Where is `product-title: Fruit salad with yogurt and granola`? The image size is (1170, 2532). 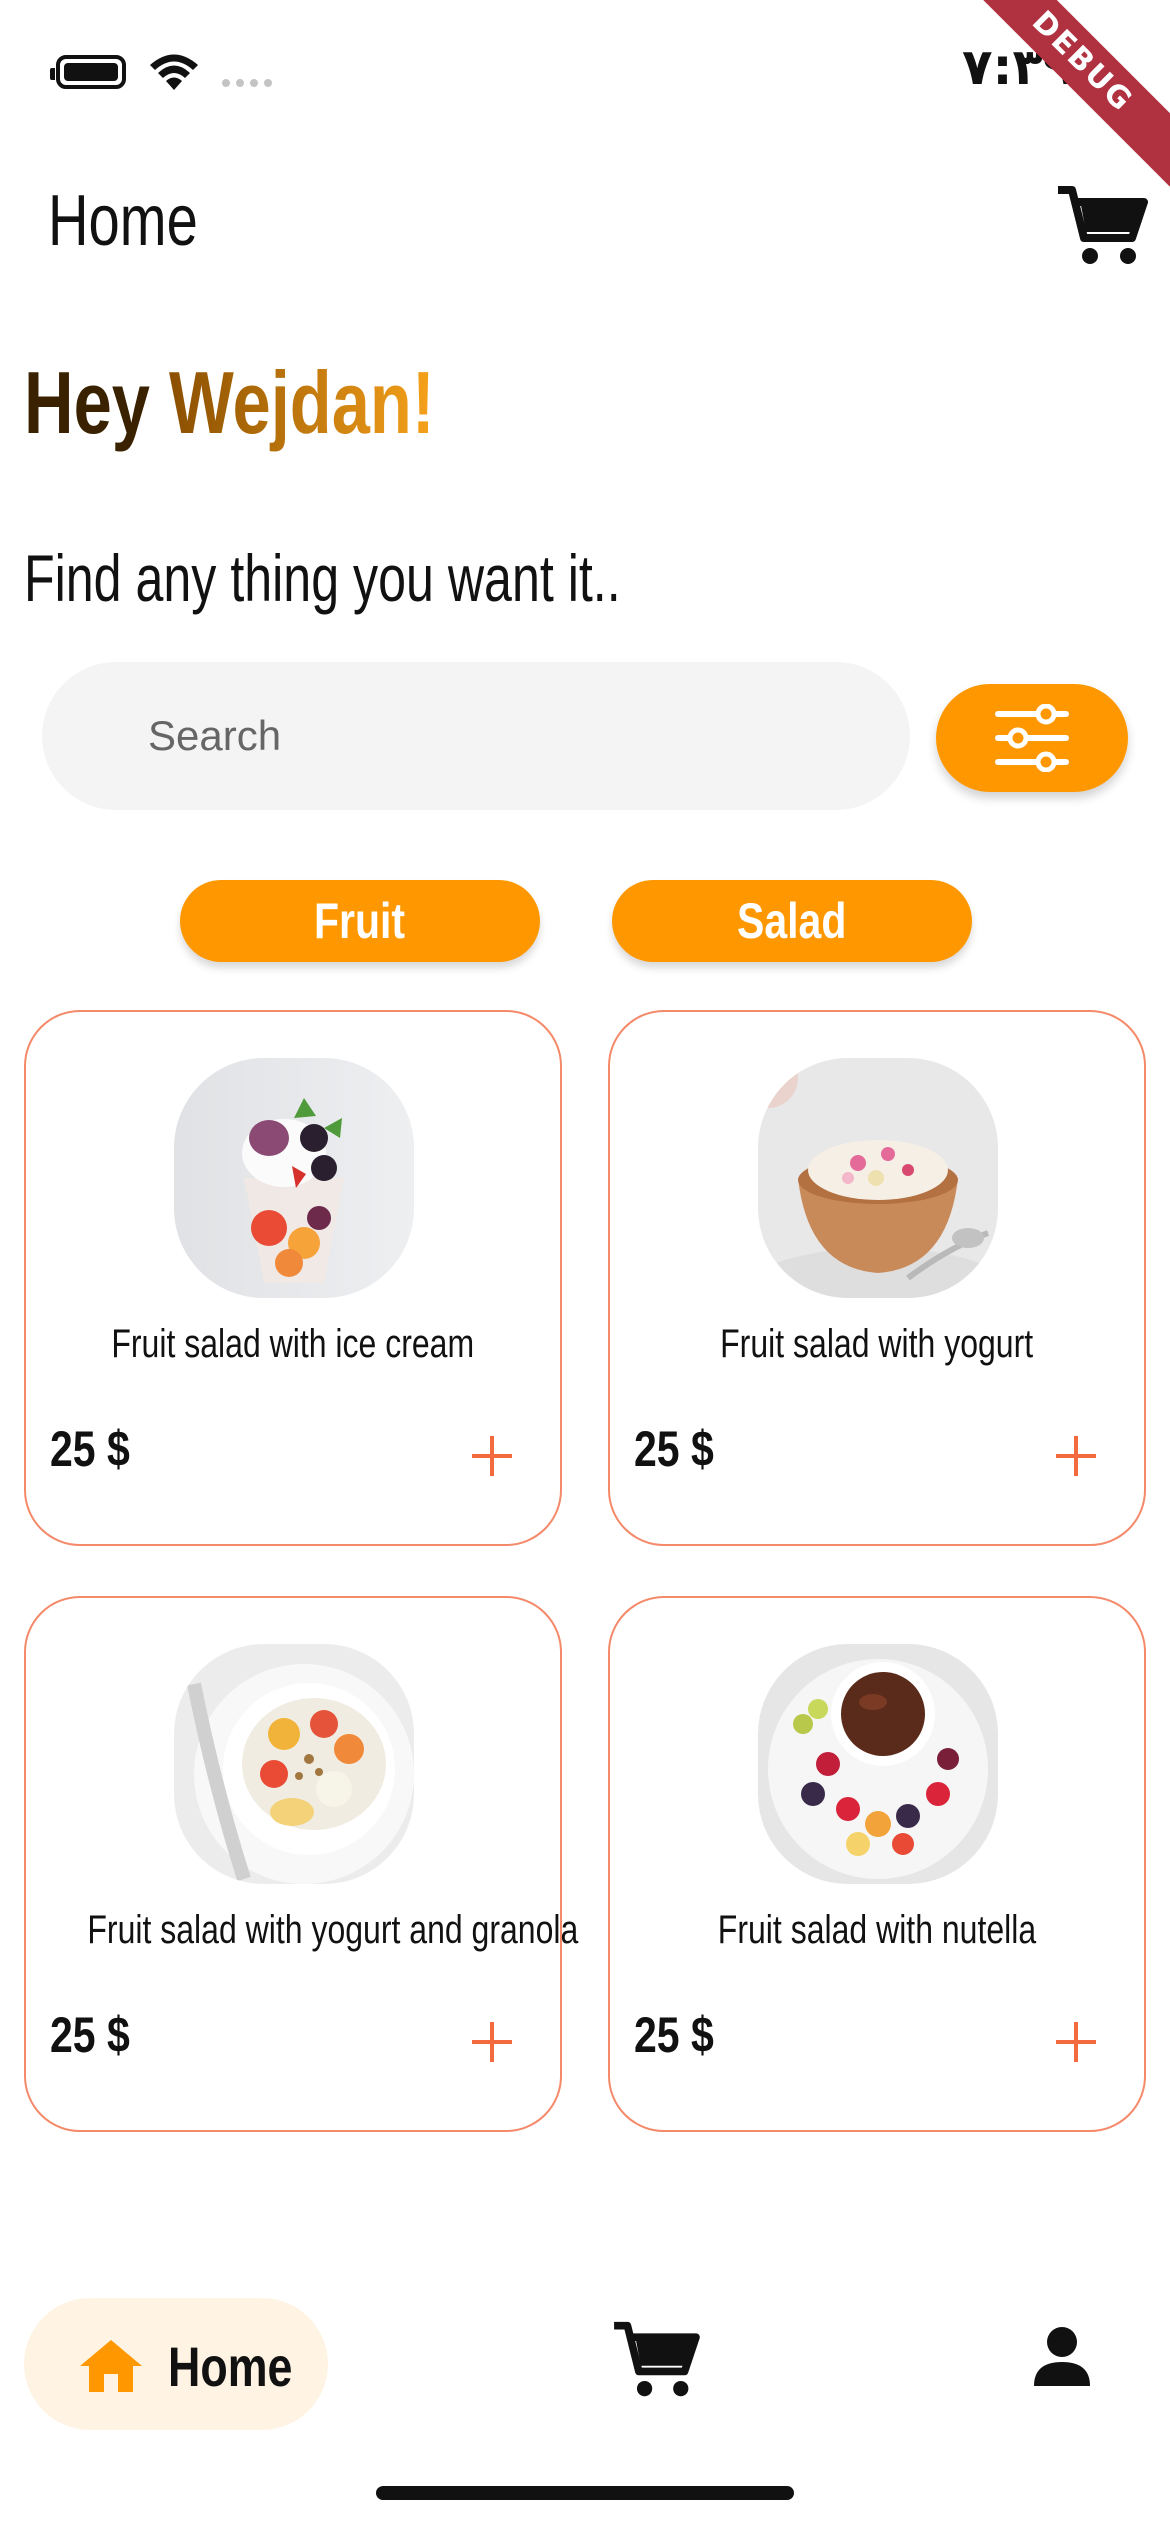 product-title: Fruit salad with yogurt and granola is located at coordinates (333, 1930).